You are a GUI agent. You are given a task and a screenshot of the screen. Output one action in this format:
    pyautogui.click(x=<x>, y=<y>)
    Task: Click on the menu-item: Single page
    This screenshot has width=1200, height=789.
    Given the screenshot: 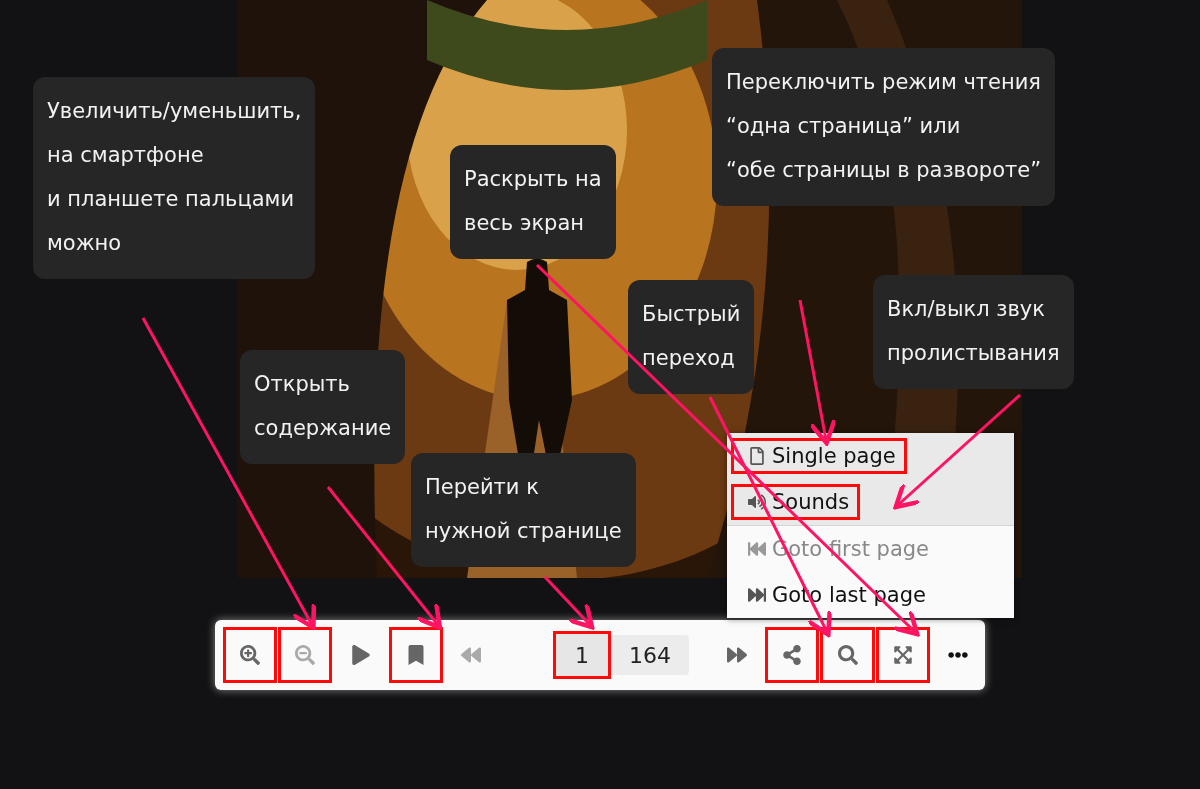 What is the action you would take?
    pyautogui.click(x=870, y=456)
    